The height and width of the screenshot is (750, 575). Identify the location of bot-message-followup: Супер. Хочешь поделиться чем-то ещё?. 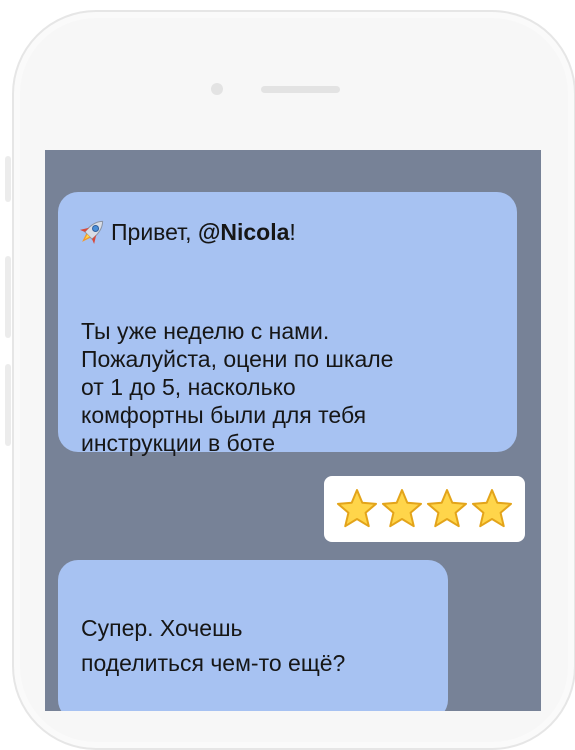
(253, 635).